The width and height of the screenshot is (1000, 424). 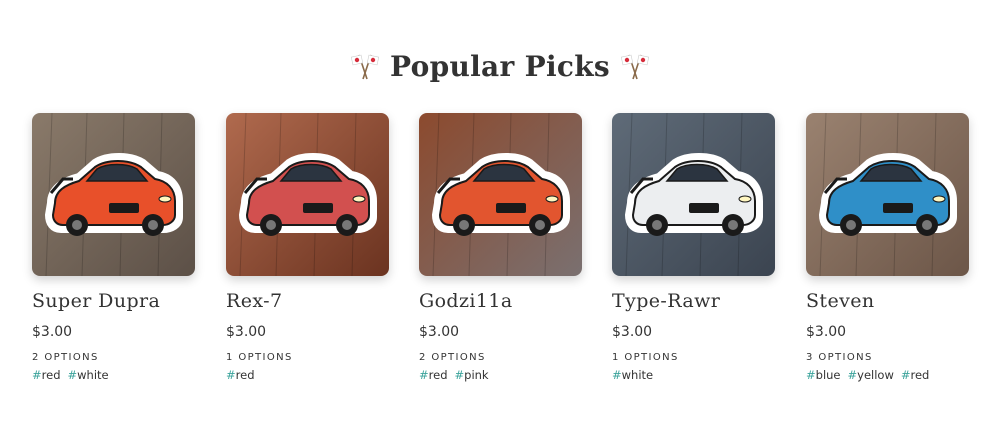 I want to click on product-tag: #yellow, so click(x=871, y=375).